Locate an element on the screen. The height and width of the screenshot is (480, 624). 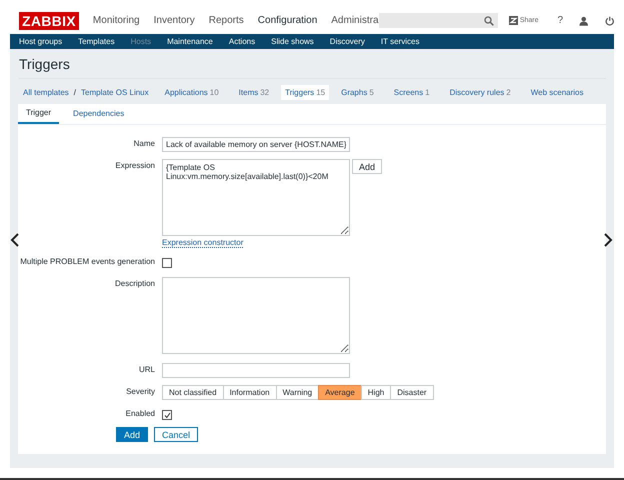
object-tab: Applications 10 is located at coordinates (191, 92).